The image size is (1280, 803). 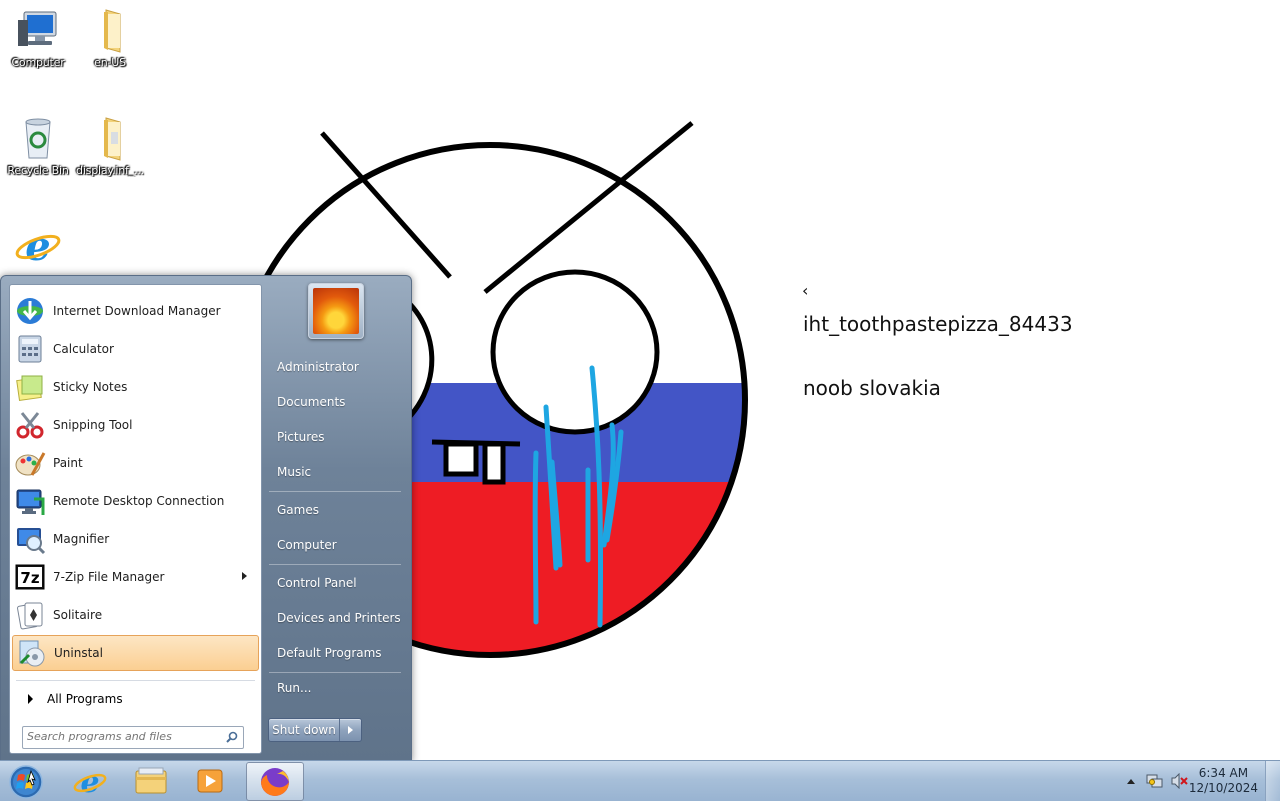 I want to click on taskbar: e 6:34 AM 12/10/2024, so click(x=640, y=780).